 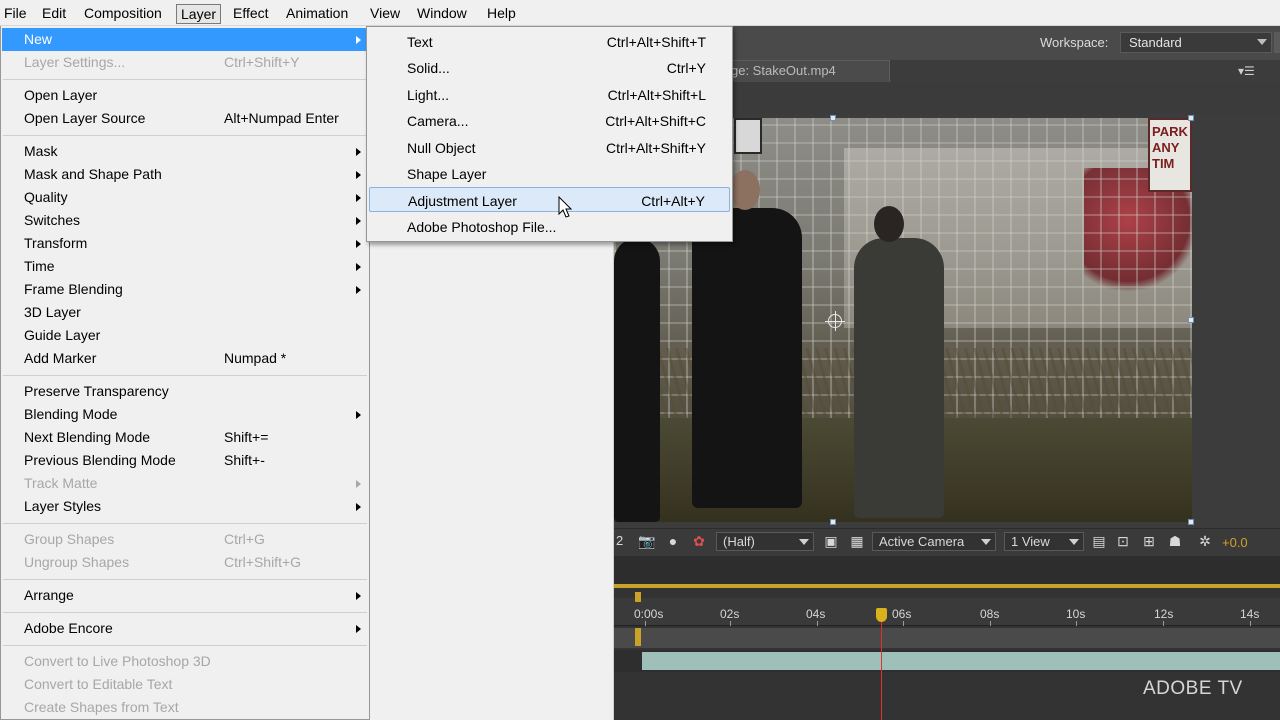 I want to click on snapshot-camera-icon: 📷, so click(x=647, y=541).